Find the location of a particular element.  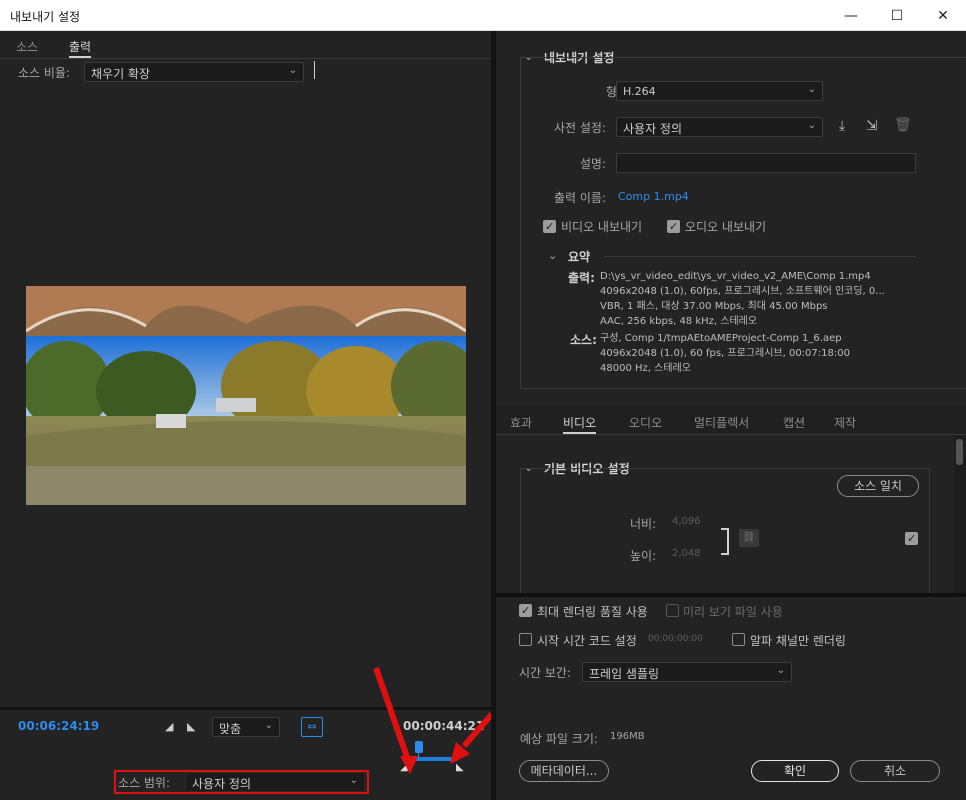

width-value: 4,096 is located at coordinates (686, 521).